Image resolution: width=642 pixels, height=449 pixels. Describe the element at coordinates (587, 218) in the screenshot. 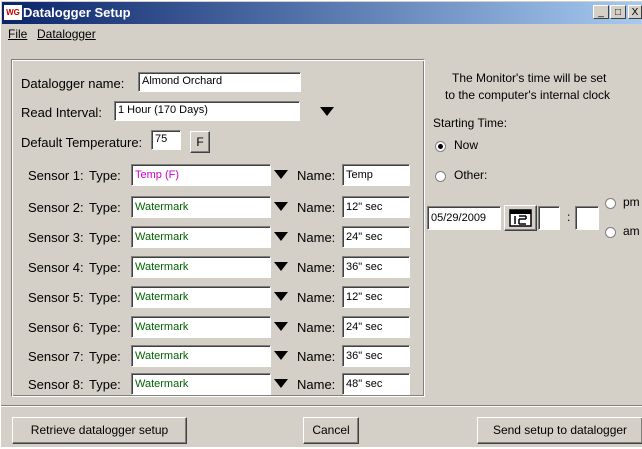

I see `start-minute-input` at that location.